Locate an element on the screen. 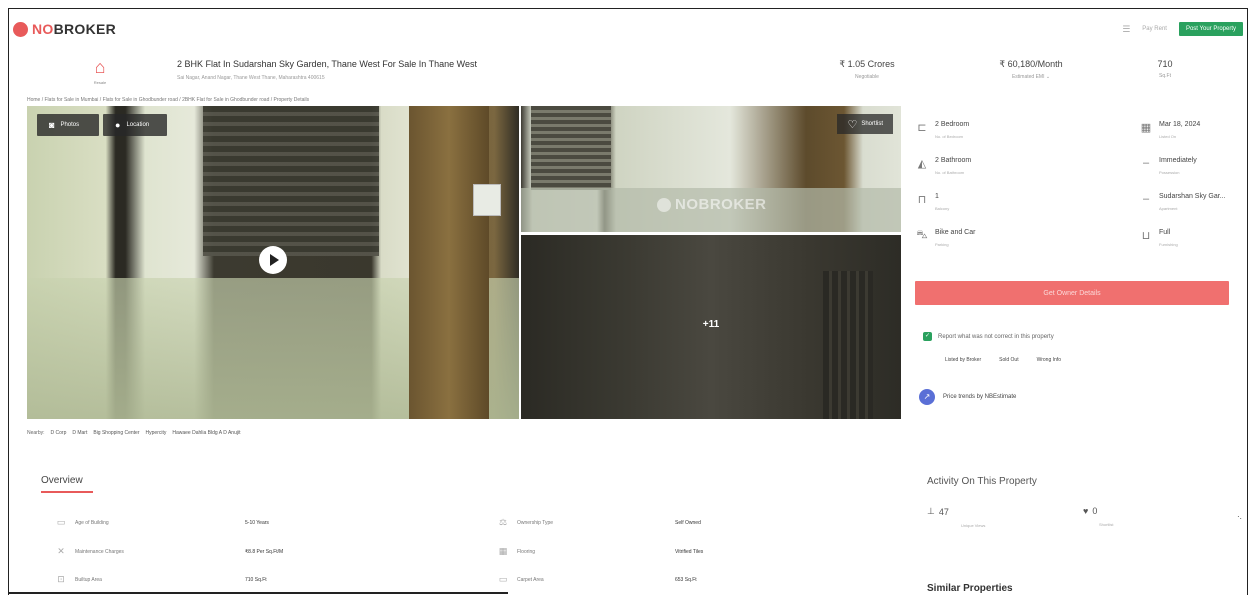 The width and height of the screenshot is (1252, 595). detail-bedrooms: ⊏ 2 Bedroom No. of Bedroom is located at coordinates (995, 132).